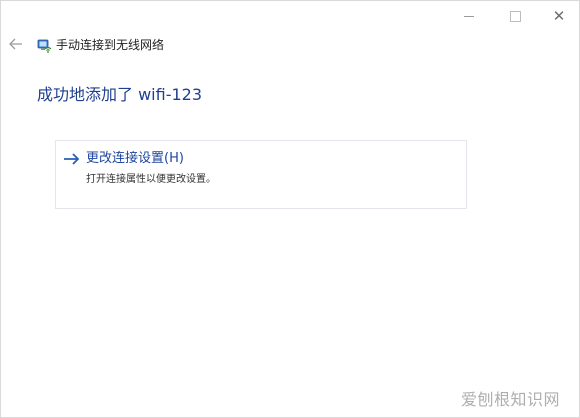 This screenshot has height=418, width=580. I want to click on page-title: 成功地添加了 wifi-123, so click(120, 94).